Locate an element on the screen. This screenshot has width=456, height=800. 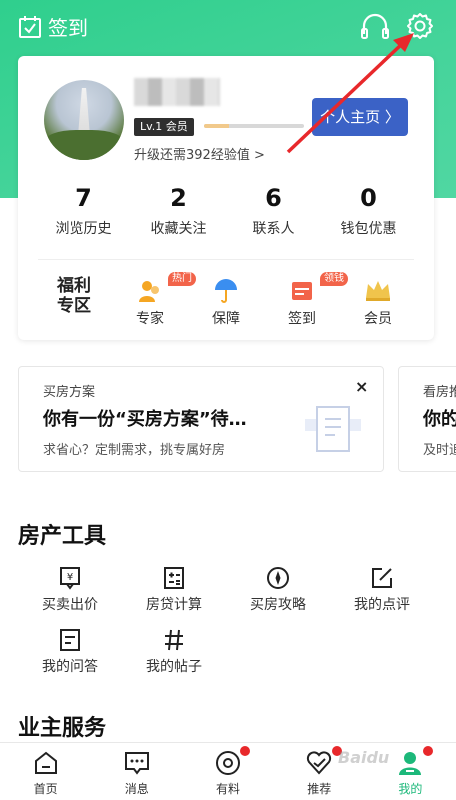
top-bar: 签到 is located at coordinates (228, 27).